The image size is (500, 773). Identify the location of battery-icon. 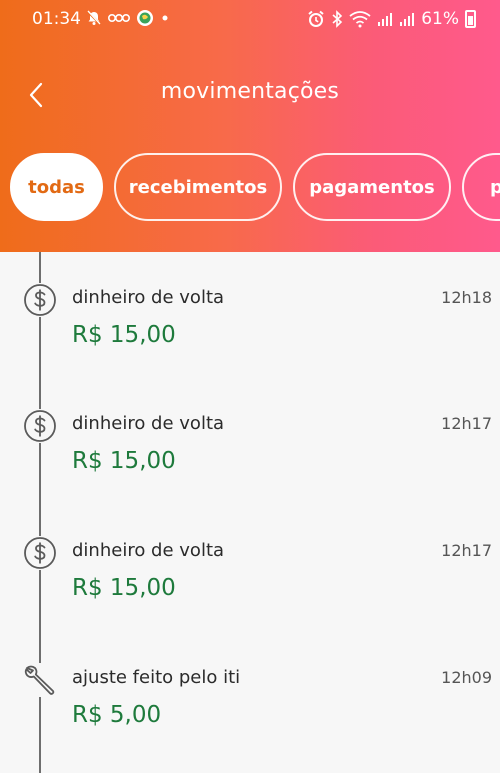
(470, 19).